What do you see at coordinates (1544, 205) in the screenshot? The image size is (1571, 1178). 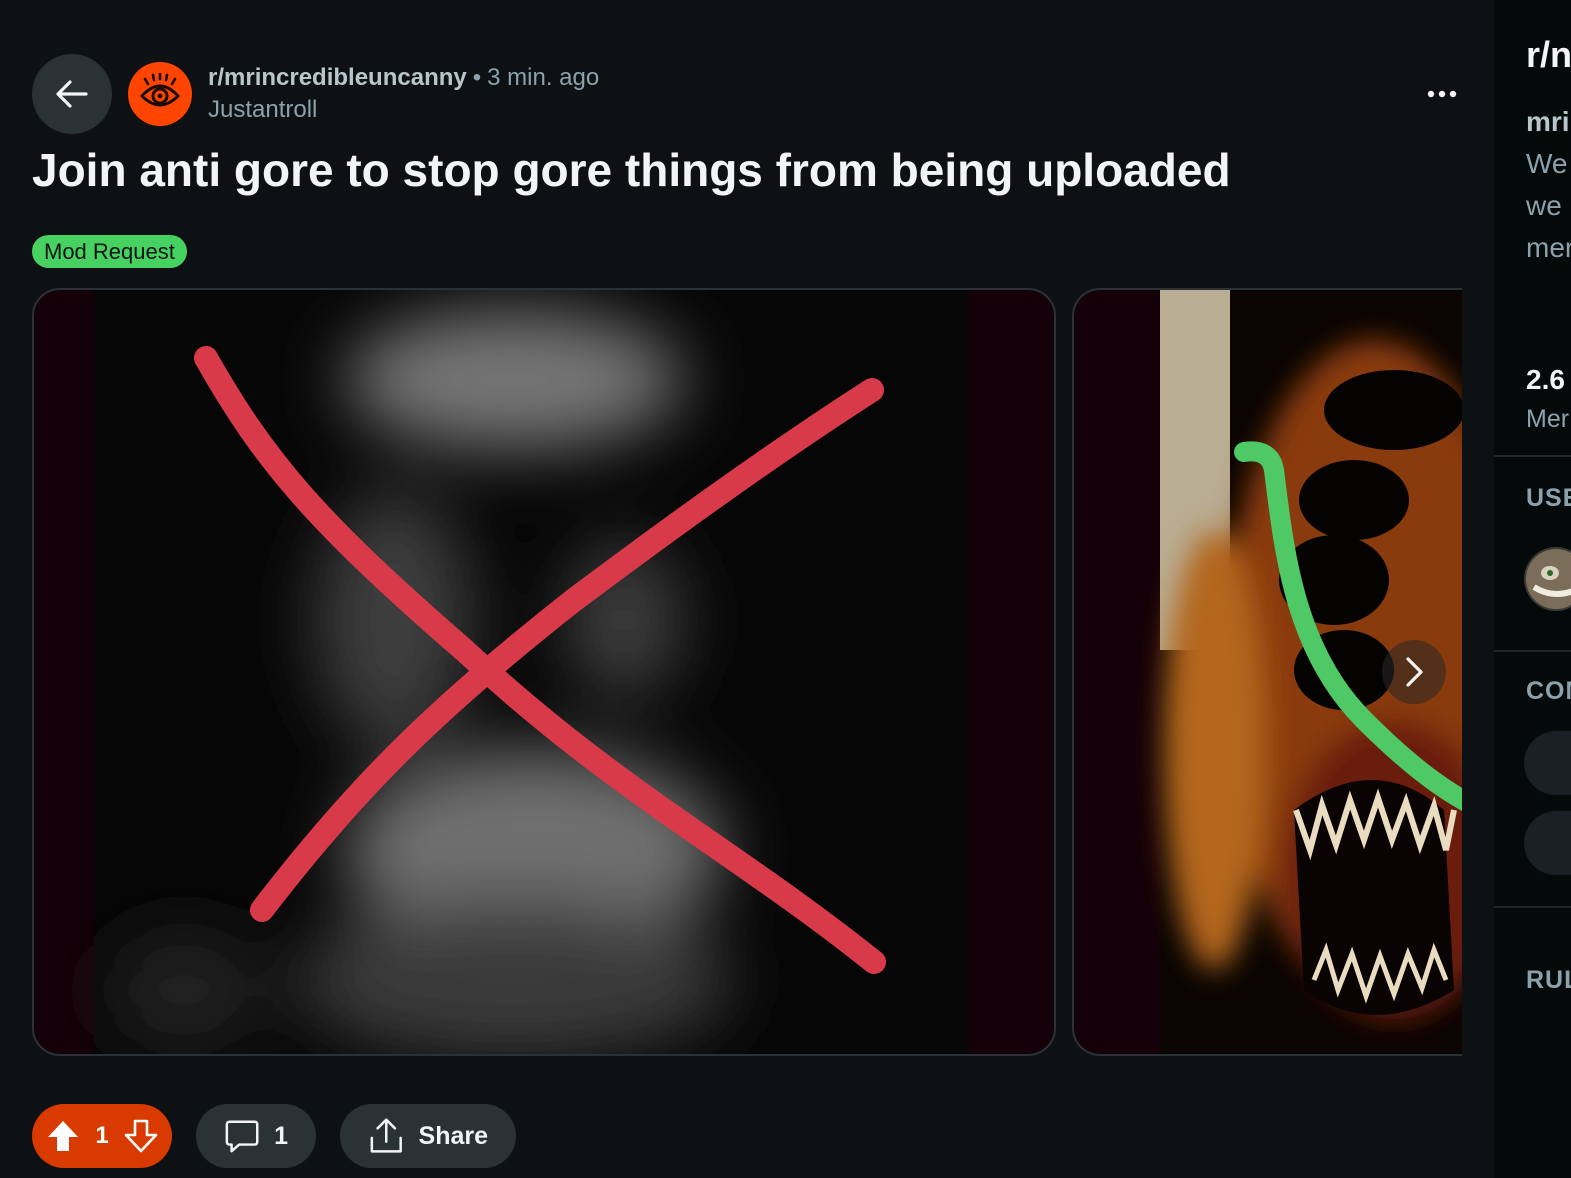 I see `sidebar-description-line: we` at bounding box center [1544, 205].